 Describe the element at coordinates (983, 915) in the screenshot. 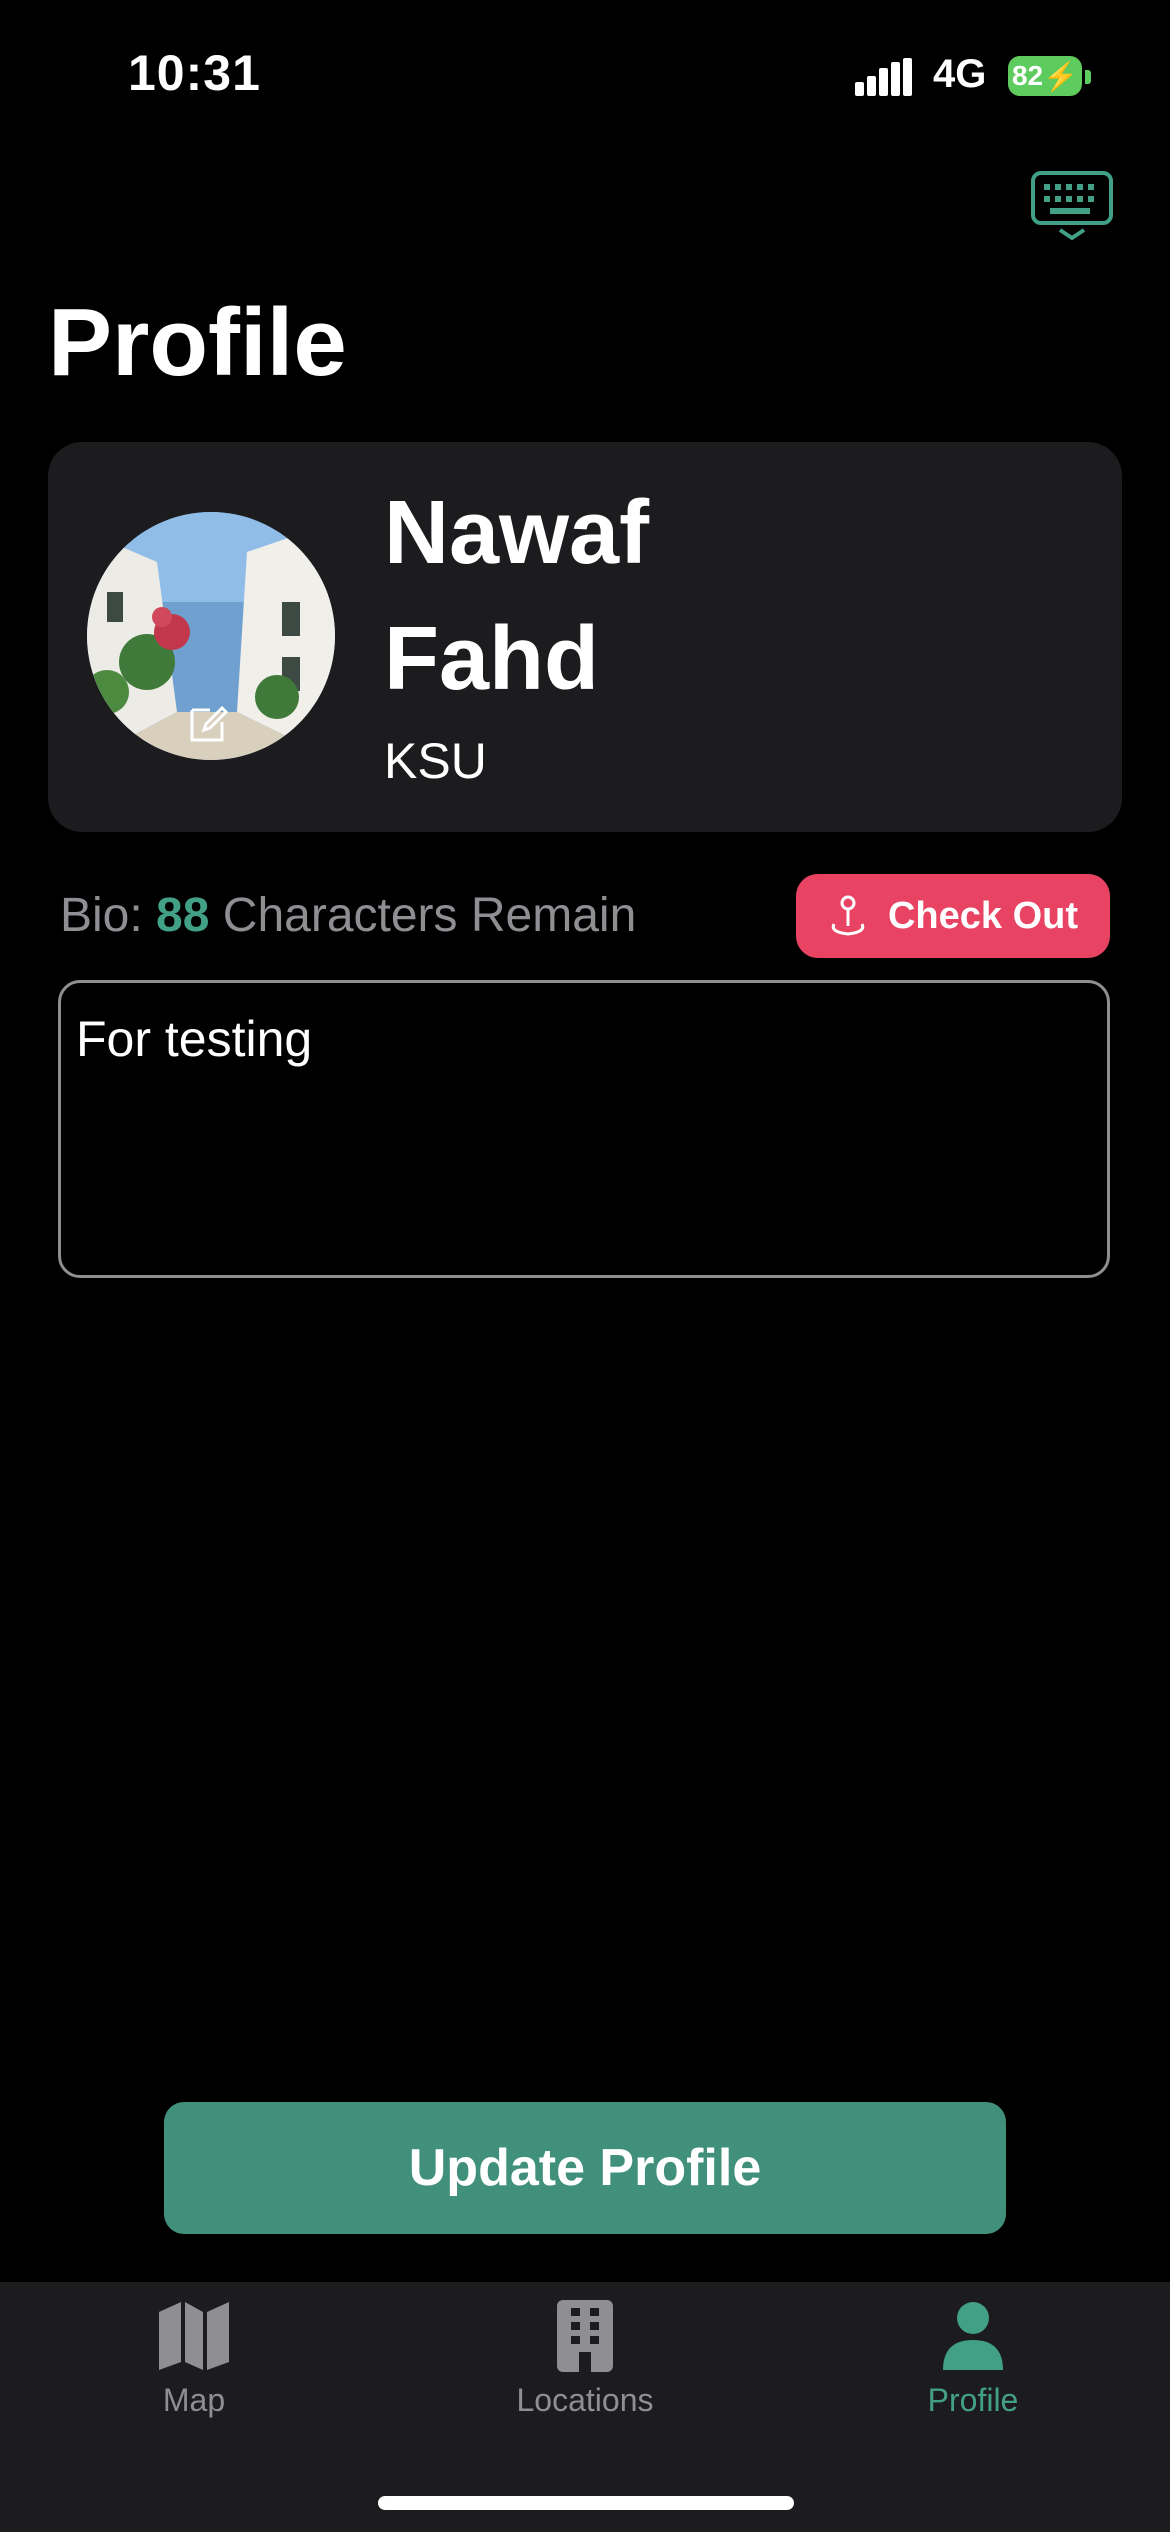

I see `check-out-label: Check Out` at that location.